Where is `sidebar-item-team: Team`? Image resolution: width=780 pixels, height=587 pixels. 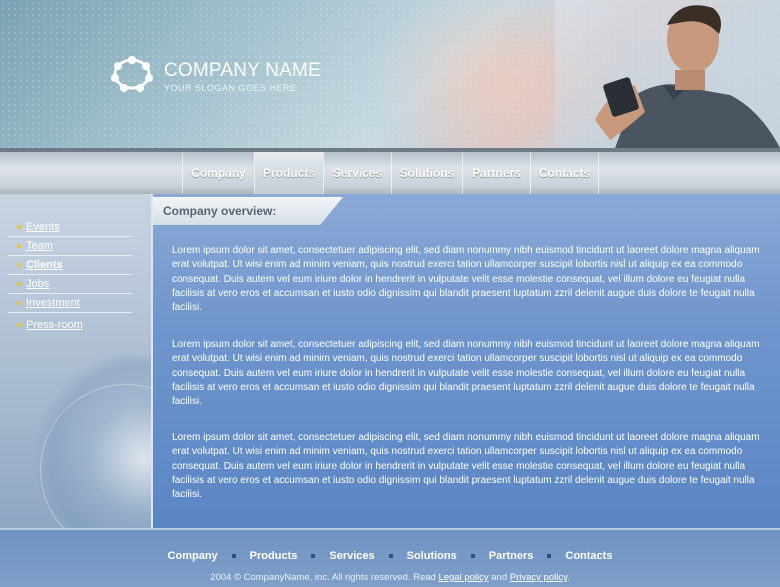 sidebar-item-team: Team is located at coordinates (70, 247).